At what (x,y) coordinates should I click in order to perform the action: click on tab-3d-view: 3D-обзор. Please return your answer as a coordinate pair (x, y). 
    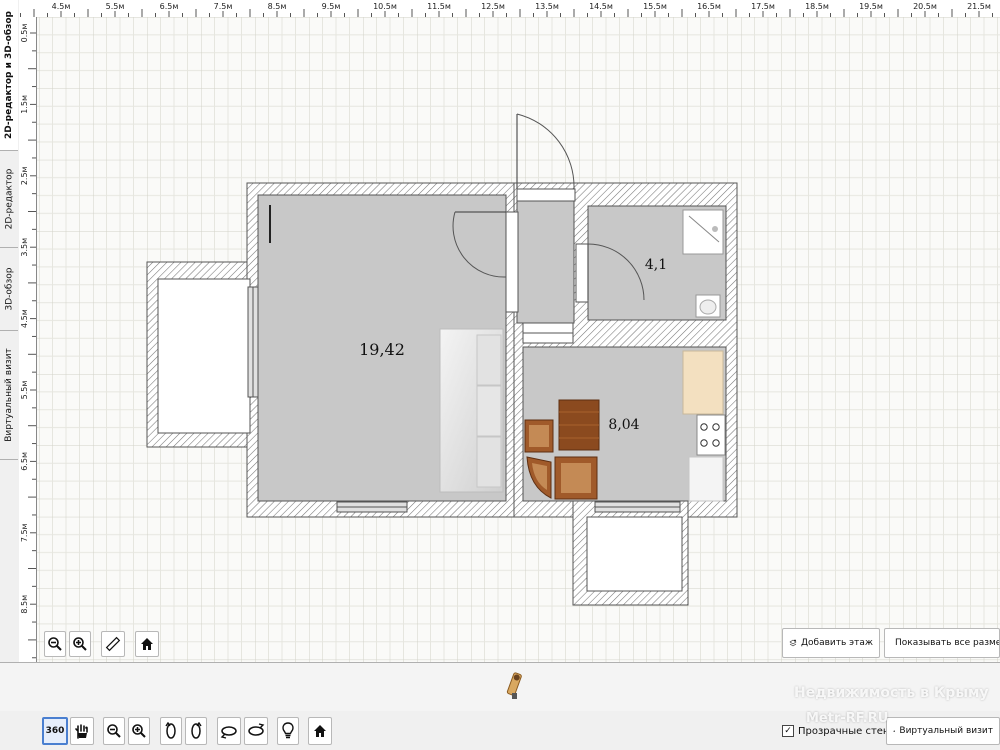
    Looking at the image, I should click on (9, 289).